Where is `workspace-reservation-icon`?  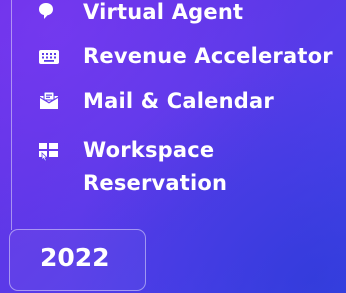
workspace-reservation-icon is located at coordinates (53, 151).